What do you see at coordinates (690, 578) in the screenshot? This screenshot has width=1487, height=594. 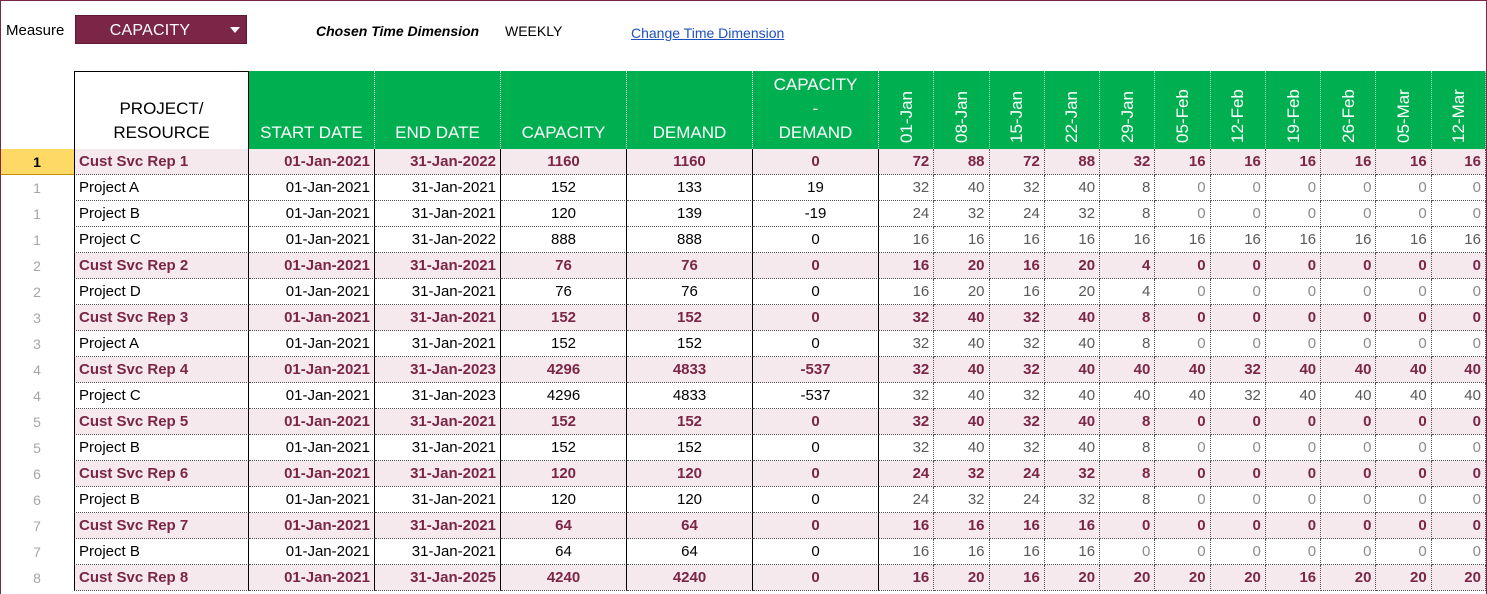 I see `cell-demand: 4240` at bounding box center [690, 578].